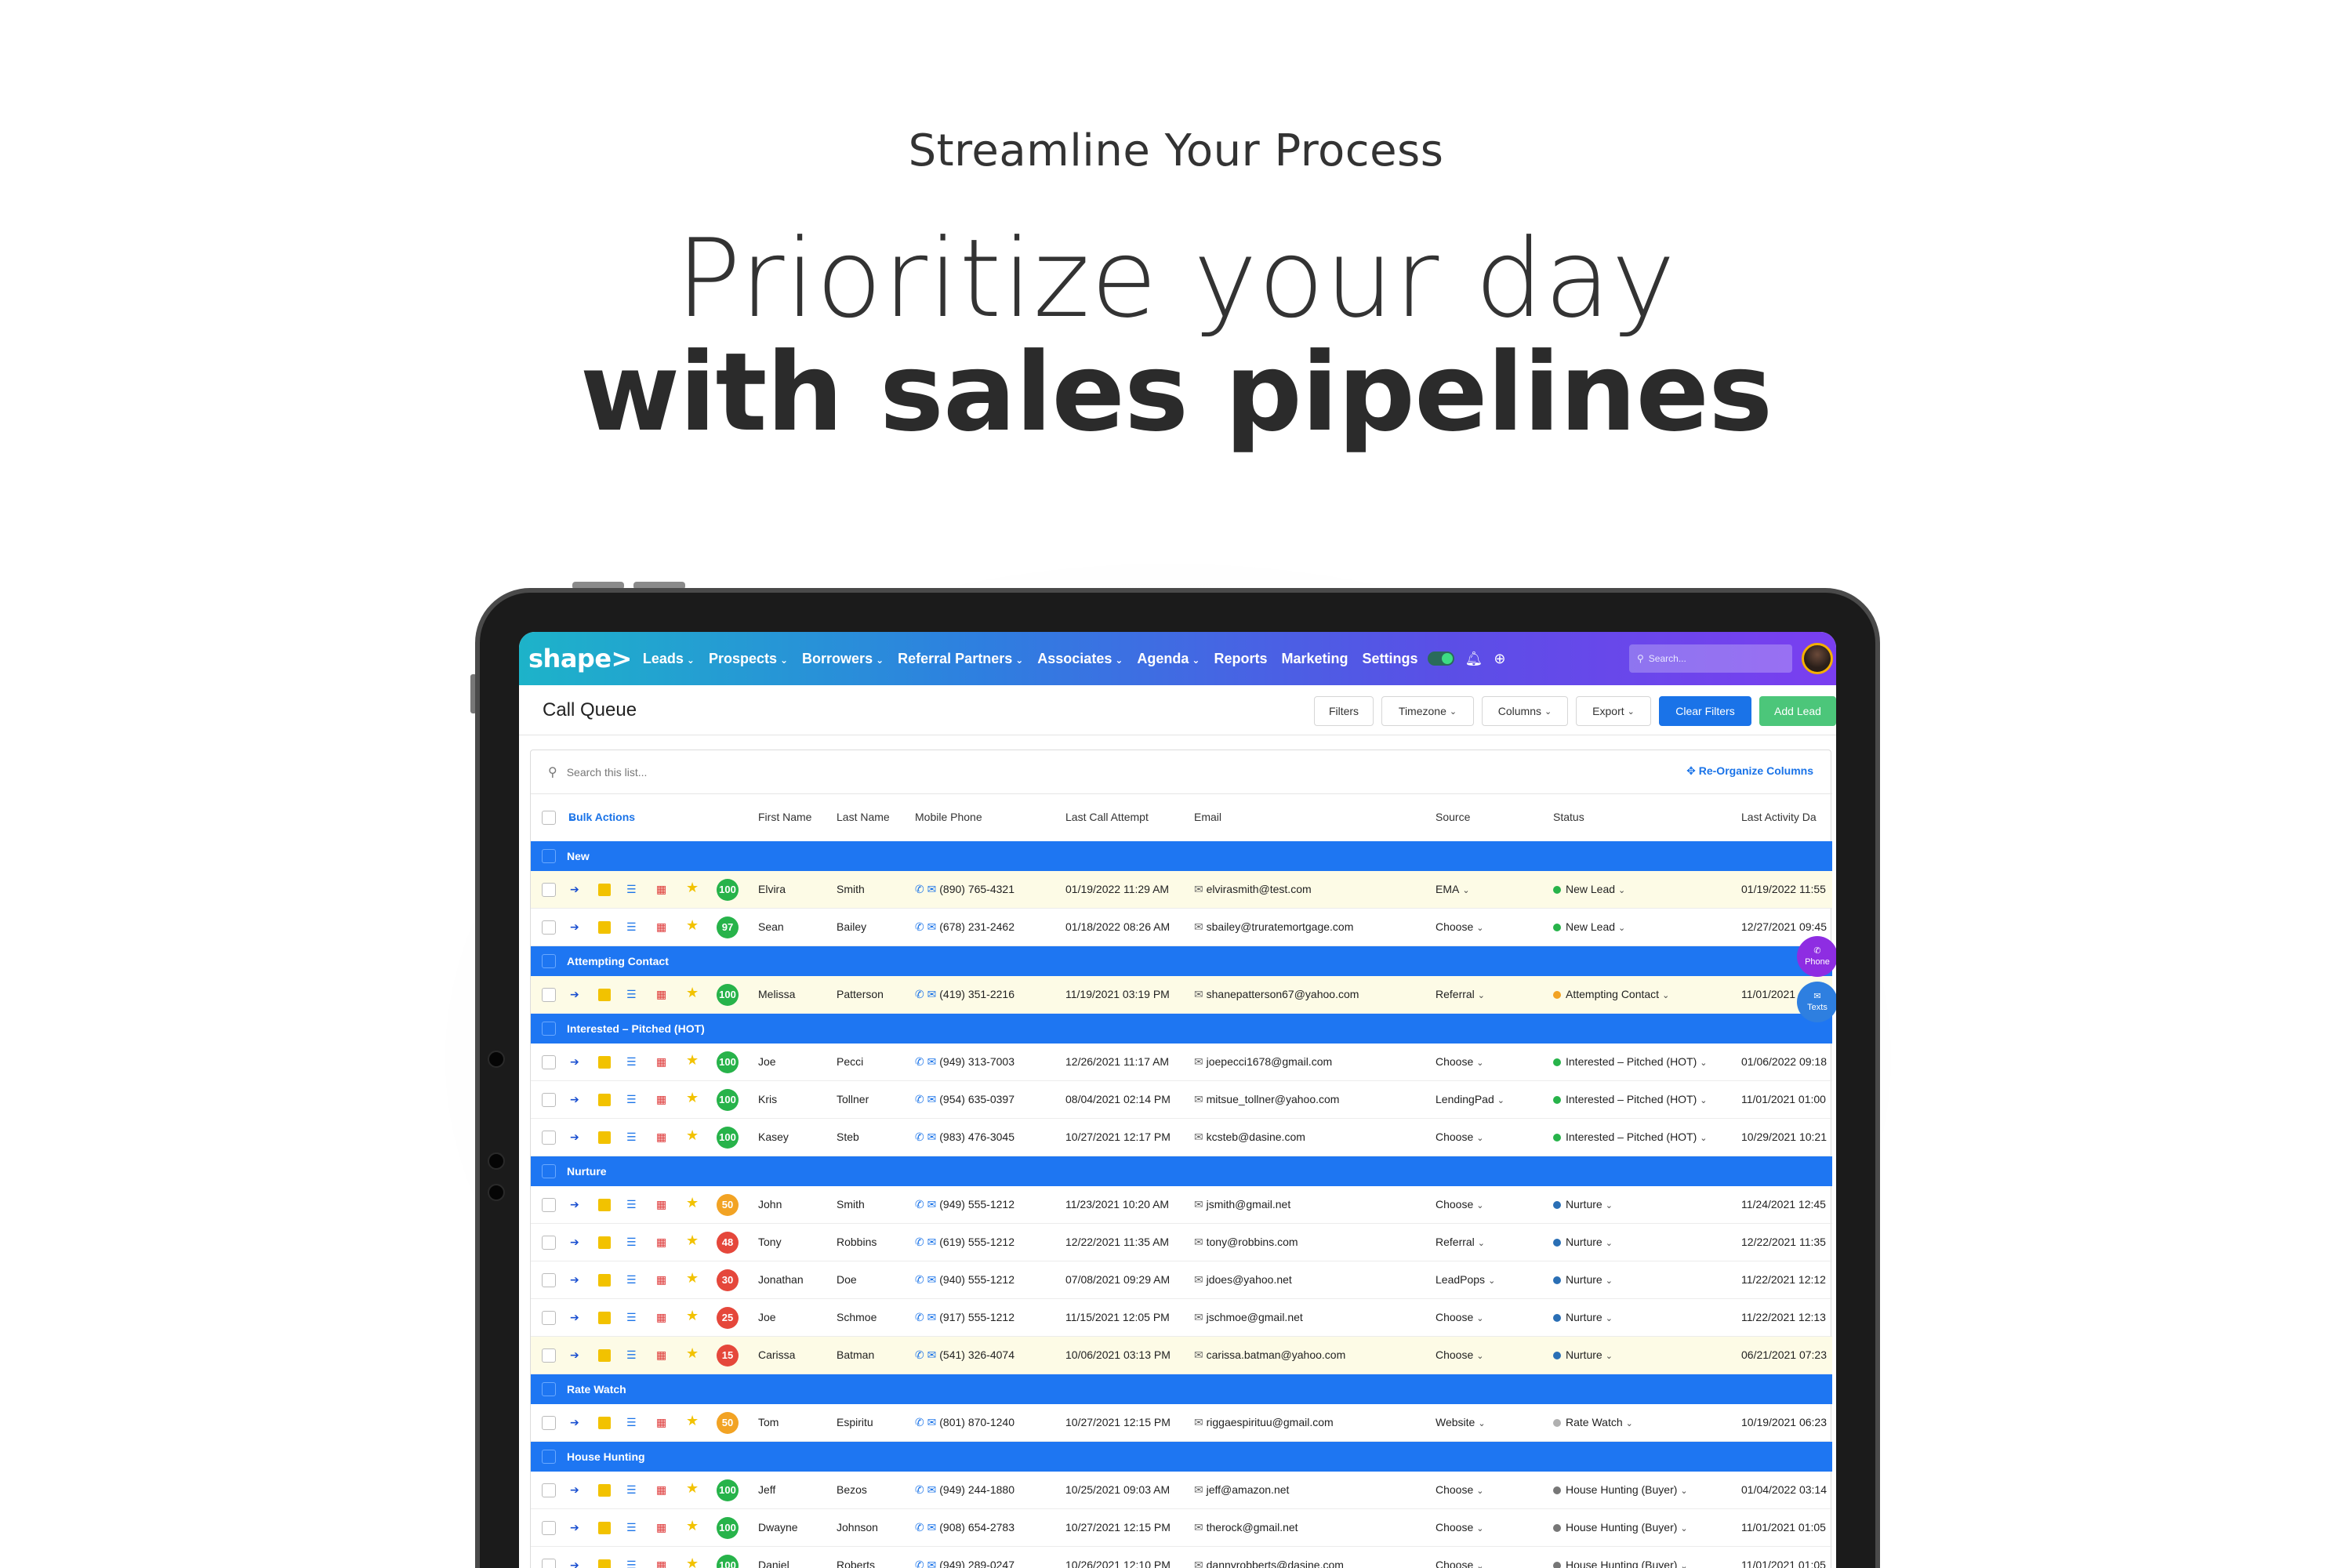 The width and height of the screenshot is (2352, 1568). What do you see at coordinates (857, 1317) in the screenshot?
I see `last-name: Schmoe` at bounding box center [857, 1317].